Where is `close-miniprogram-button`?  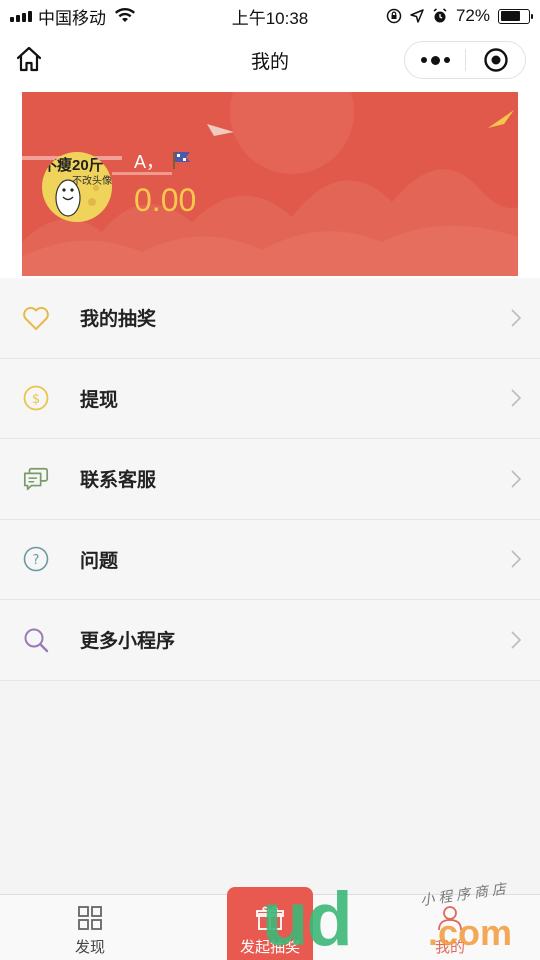
close-miniprogram-button is located at coordinates (495, 60).